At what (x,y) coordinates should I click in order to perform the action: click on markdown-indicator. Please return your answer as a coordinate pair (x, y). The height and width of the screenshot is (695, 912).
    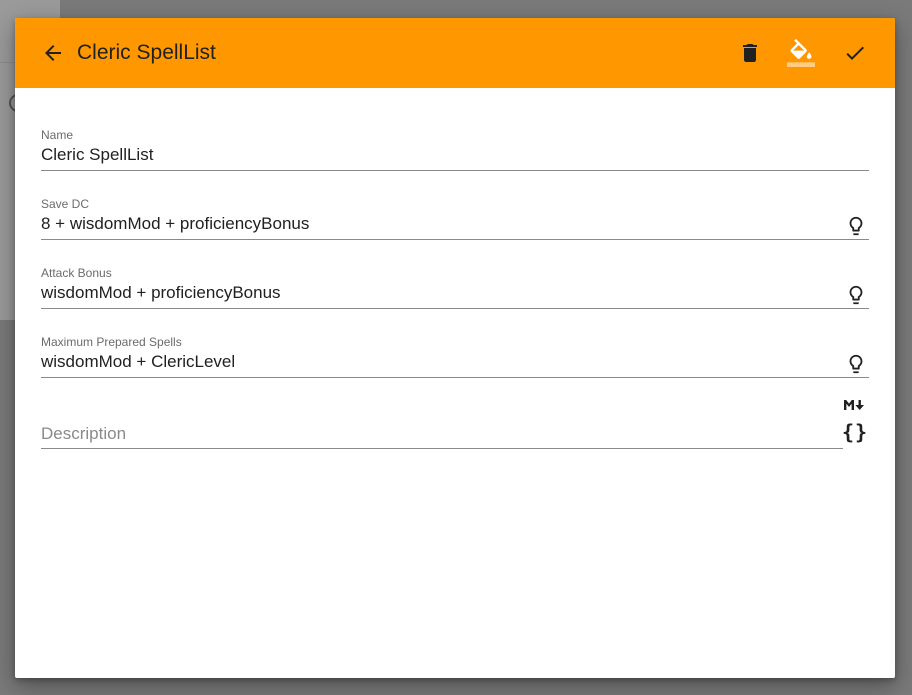
    Looking at the image, I should click on (855, 405).